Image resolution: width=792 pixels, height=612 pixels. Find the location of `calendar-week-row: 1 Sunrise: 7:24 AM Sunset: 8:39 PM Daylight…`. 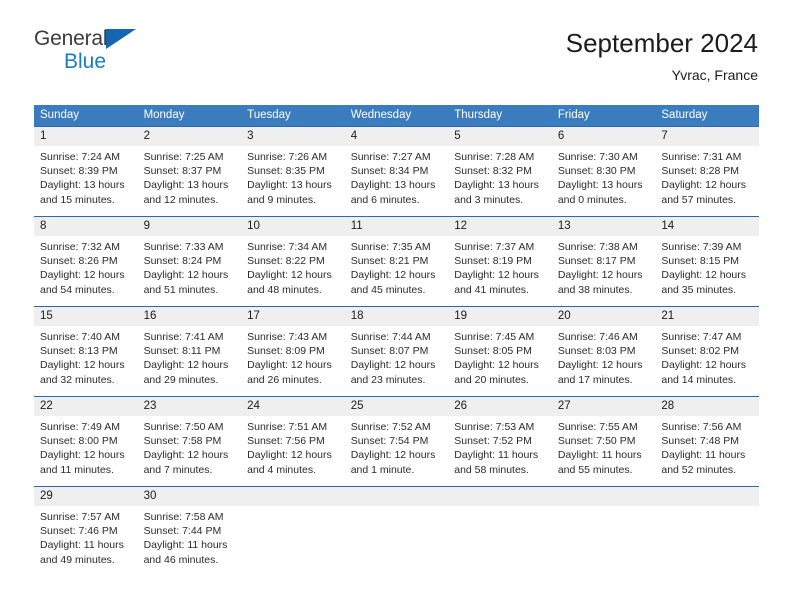

calendar-week-row: 1 Sunrise: 7:24 AM Sunset: 8:39 PM Daylight… is located at coordinates (396, 171).